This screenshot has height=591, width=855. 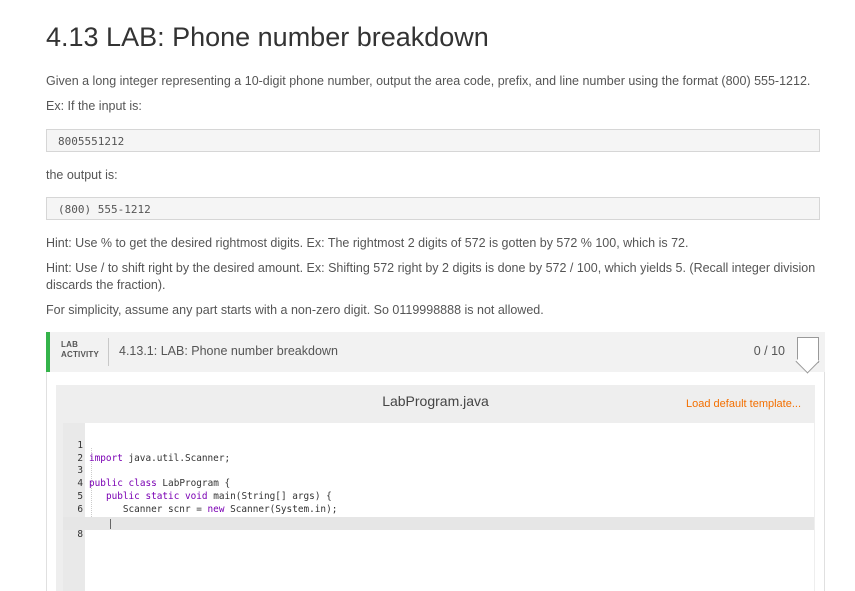 What do you see at coordinates (80, 535) in the screenshot?
I see `line-number: 8` at bounding box center [80, 535].